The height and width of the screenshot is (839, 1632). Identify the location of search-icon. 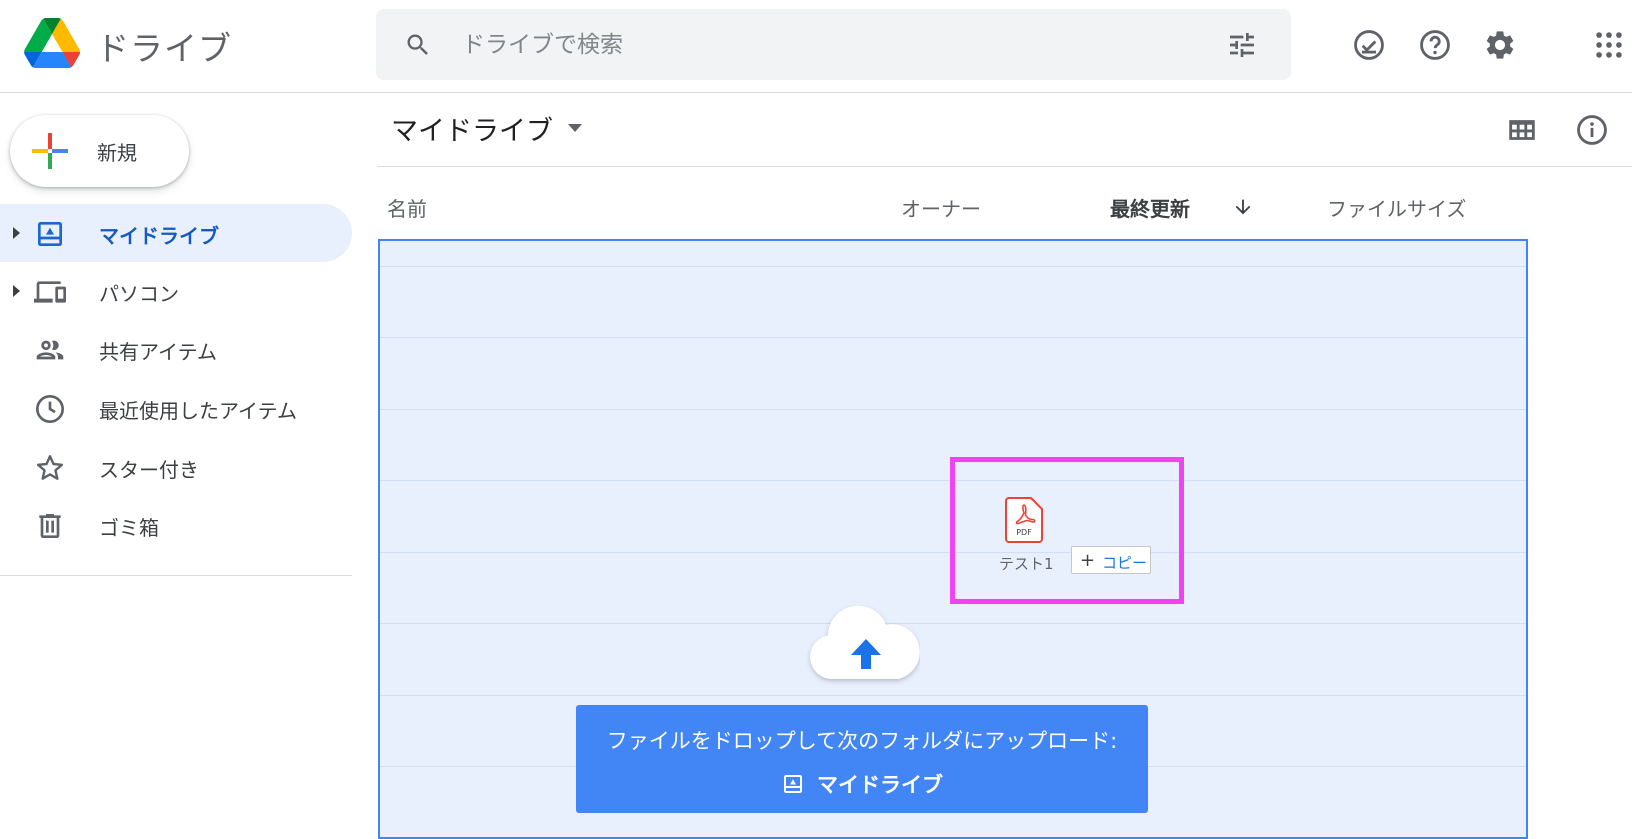
(418, 45).